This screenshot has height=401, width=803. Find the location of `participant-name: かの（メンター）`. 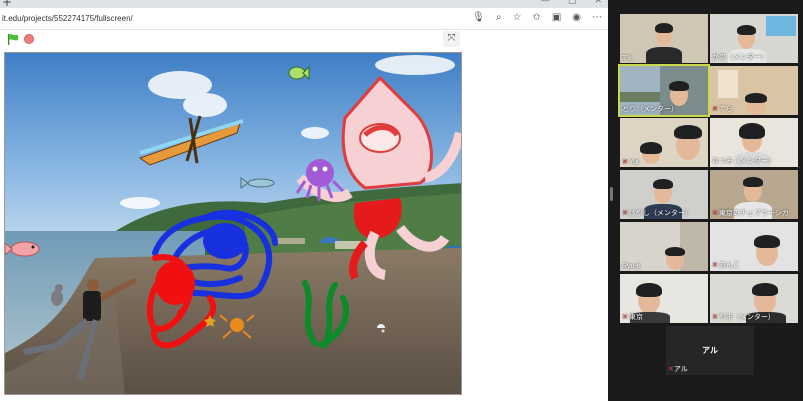

participant-name: かの（メンター） is located at coordinates (740, 57).